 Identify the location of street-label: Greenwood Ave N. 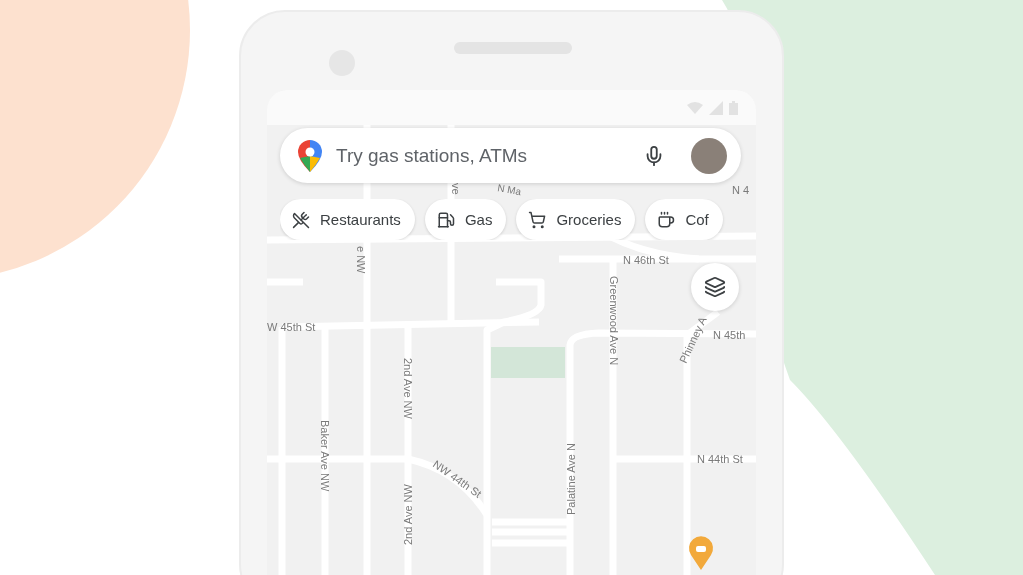
(614, 321).